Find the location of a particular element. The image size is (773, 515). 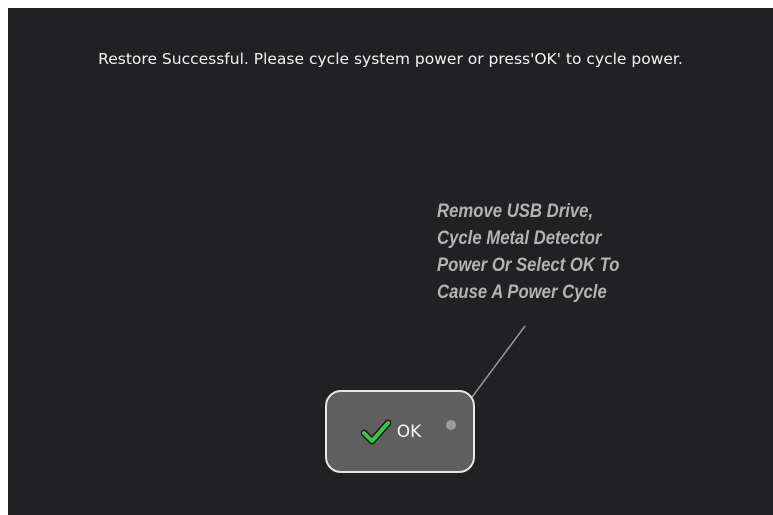

annotation-line-1: Remove USB Drive, is located at coordinates (515, 211).